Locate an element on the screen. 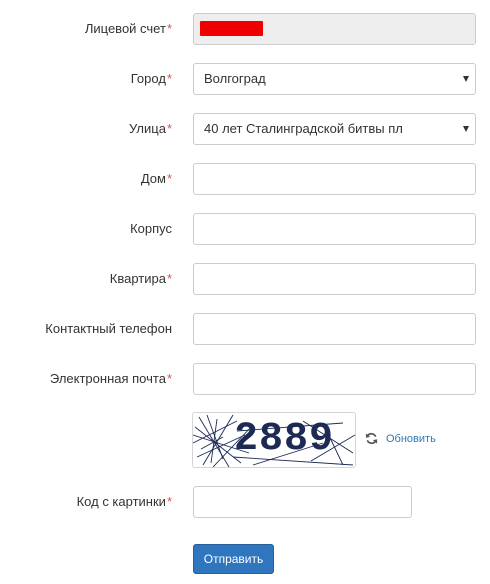 This screenshot has height=584, width=490. phone-row: Контактный телефон is located at coordinates (245, 329).